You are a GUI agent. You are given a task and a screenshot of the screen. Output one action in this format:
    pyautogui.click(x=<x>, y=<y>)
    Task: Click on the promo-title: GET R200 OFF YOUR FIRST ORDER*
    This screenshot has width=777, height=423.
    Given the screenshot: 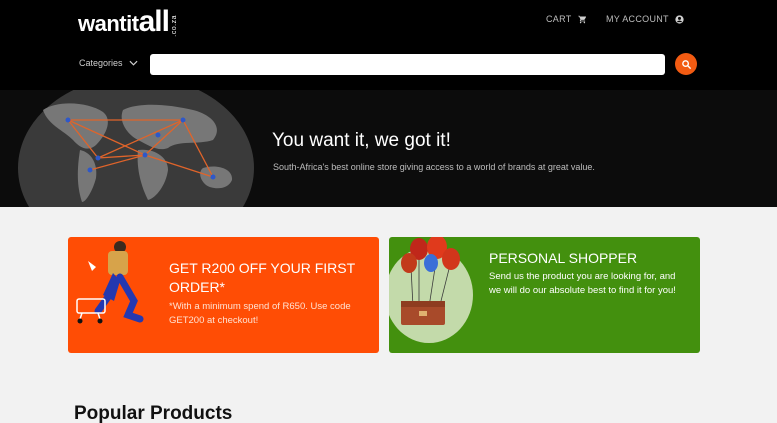 What is the action you would take?
    pyautogui.click(x=262, y=277)
    